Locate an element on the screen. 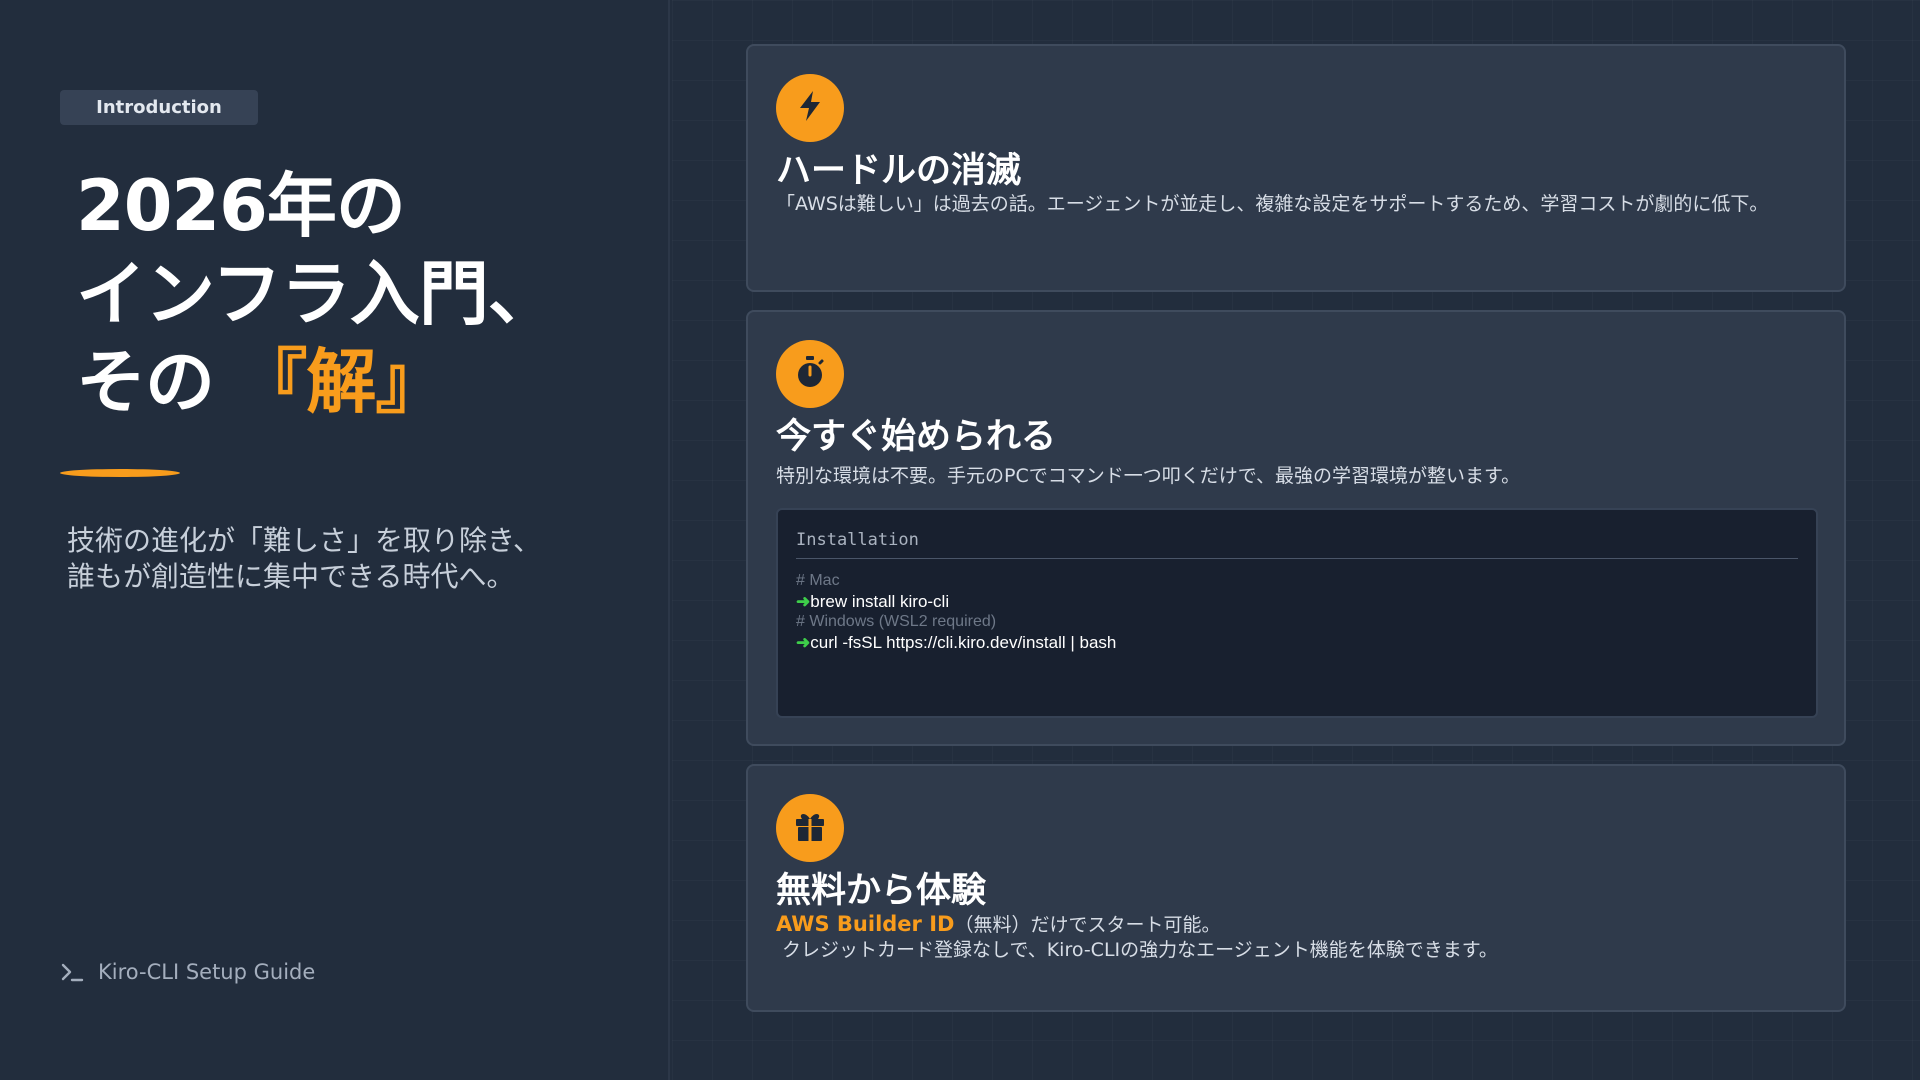 The width and height of the screenshot is (1920, 1080). hero-title-prefix: その is located at coordinates (145, 382).